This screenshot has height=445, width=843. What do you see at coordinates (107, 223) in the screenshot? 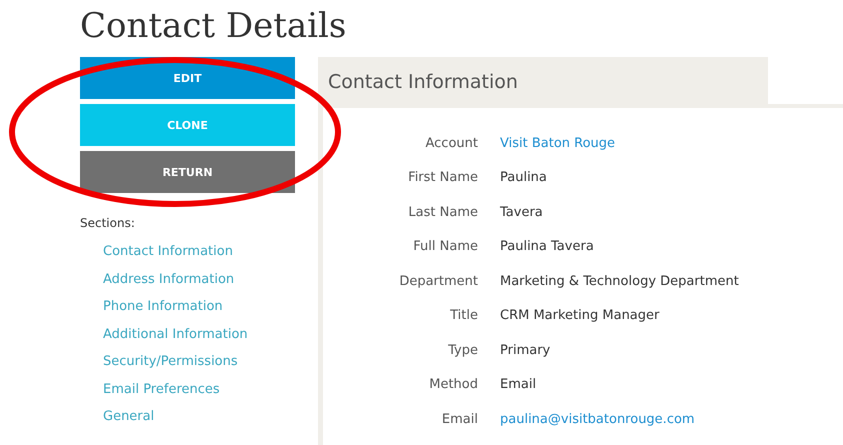
I see `sections-heading: Sections:` at bounding box center [107, 223].